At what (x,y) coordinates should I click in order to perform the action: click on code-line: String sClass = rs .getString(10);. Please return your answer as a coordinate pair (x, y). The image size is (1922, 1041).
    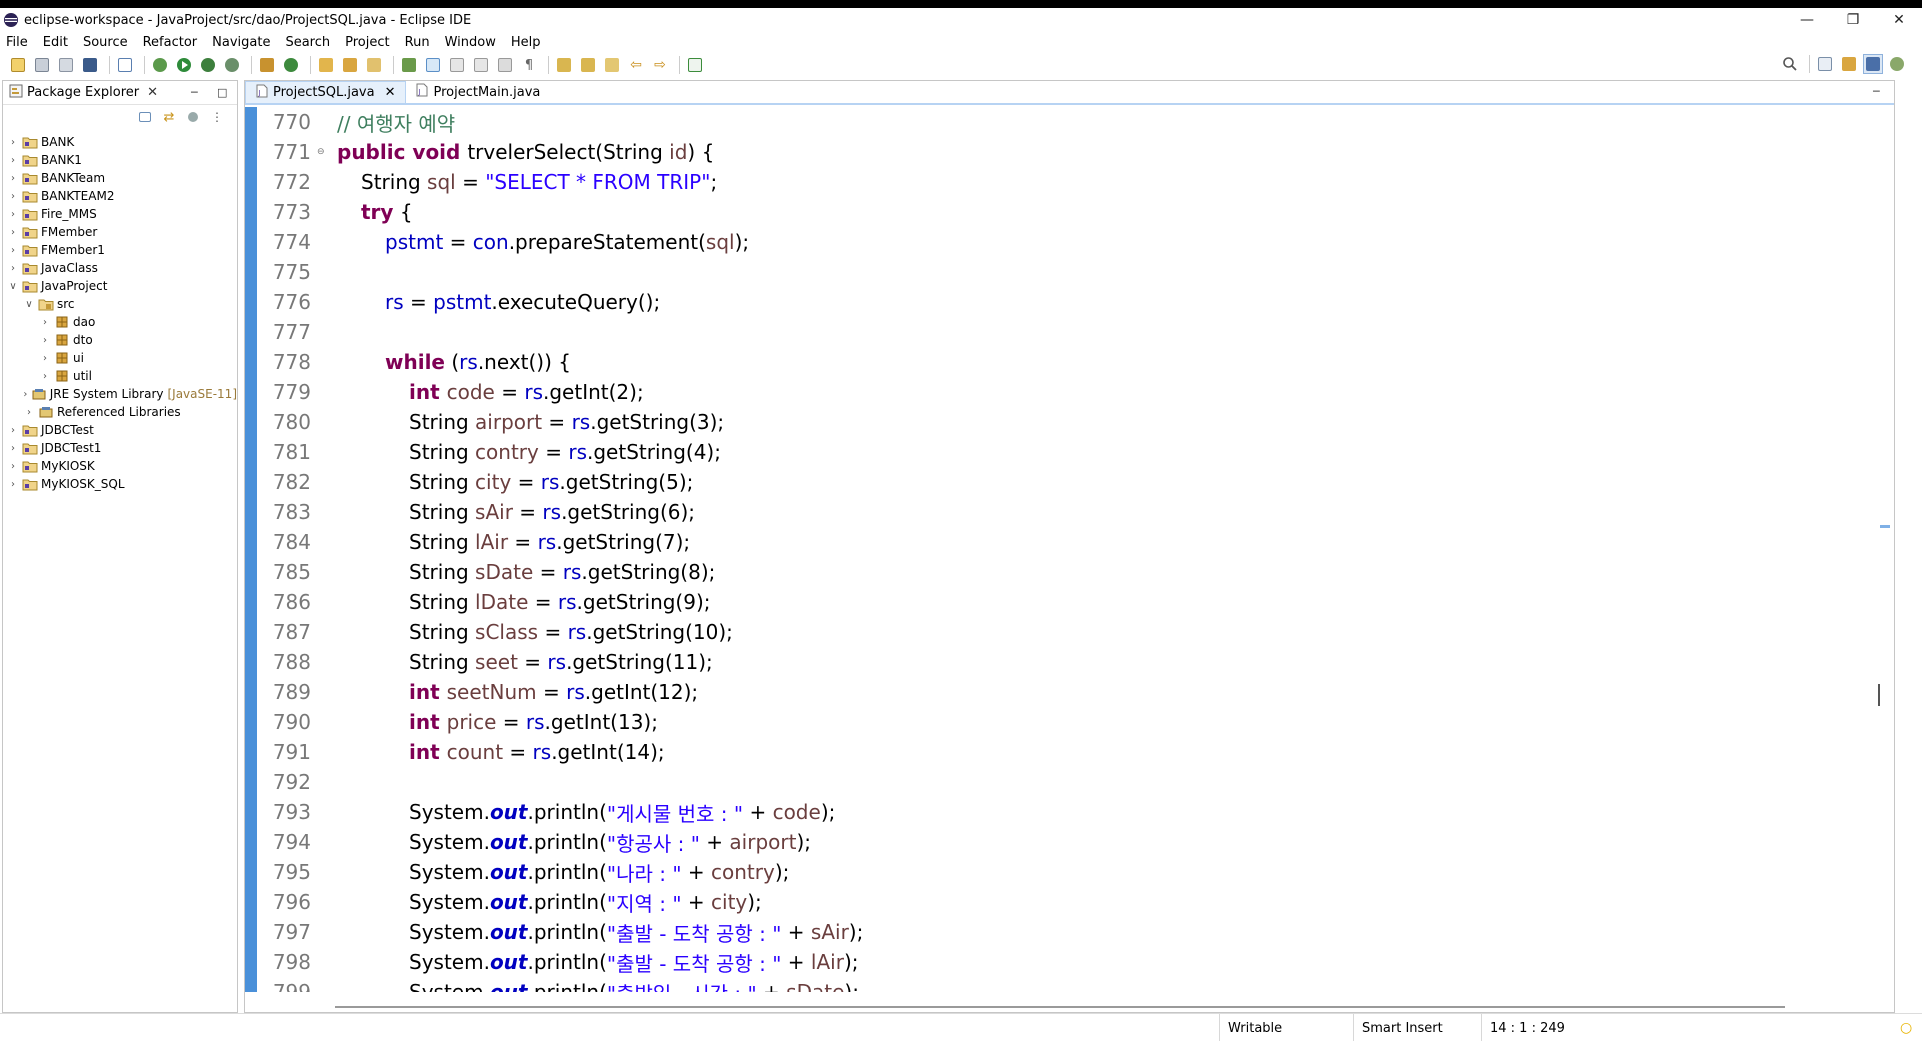
    Looking at the image, I should click on (1110, 632).